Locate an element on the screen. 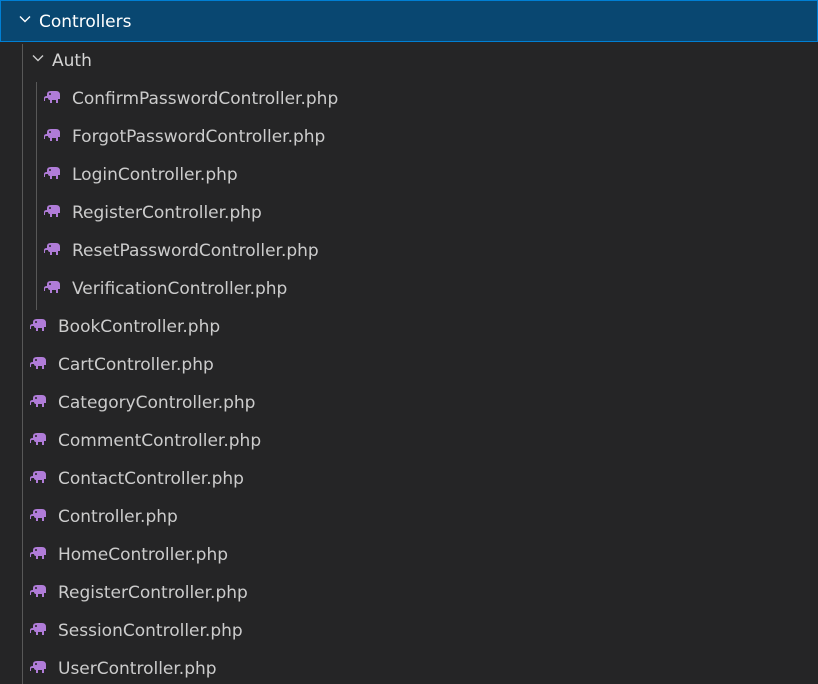 The width and height of the screenshot is (818, 684). file-row: Controller.php is located at coordinates (409, 517).